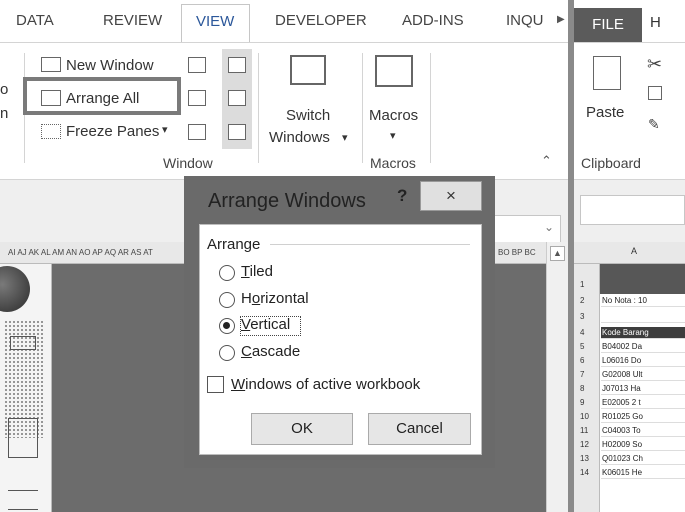  Describe the element at coordinates (370, 244) in the screenshot. I see `group-divider` at that location.